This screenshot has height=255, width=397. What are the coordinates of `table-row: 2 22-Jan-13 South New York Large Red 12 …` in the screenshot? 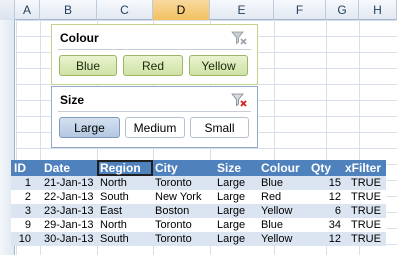 It's located at (198, 197).